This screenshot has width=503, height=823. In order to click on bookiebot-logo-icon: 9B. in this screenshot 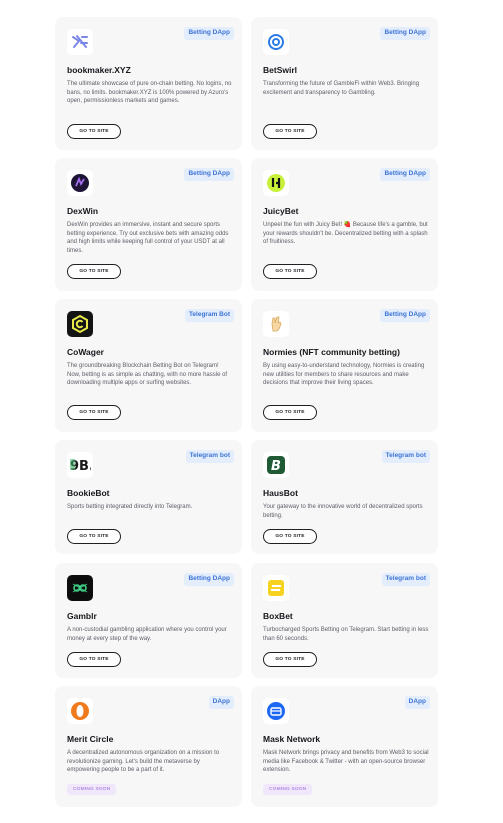, I will do `click(80, 465)`.